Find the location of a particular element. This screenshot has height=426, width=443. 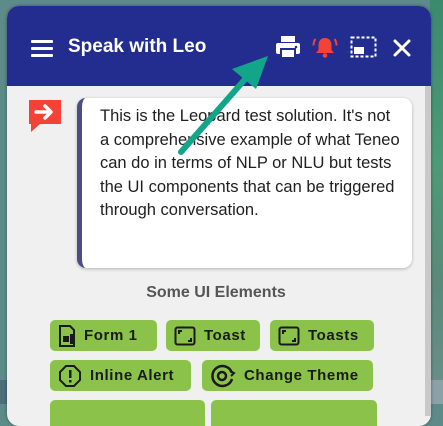

toasts-icon is located at coordinates (289, 335).